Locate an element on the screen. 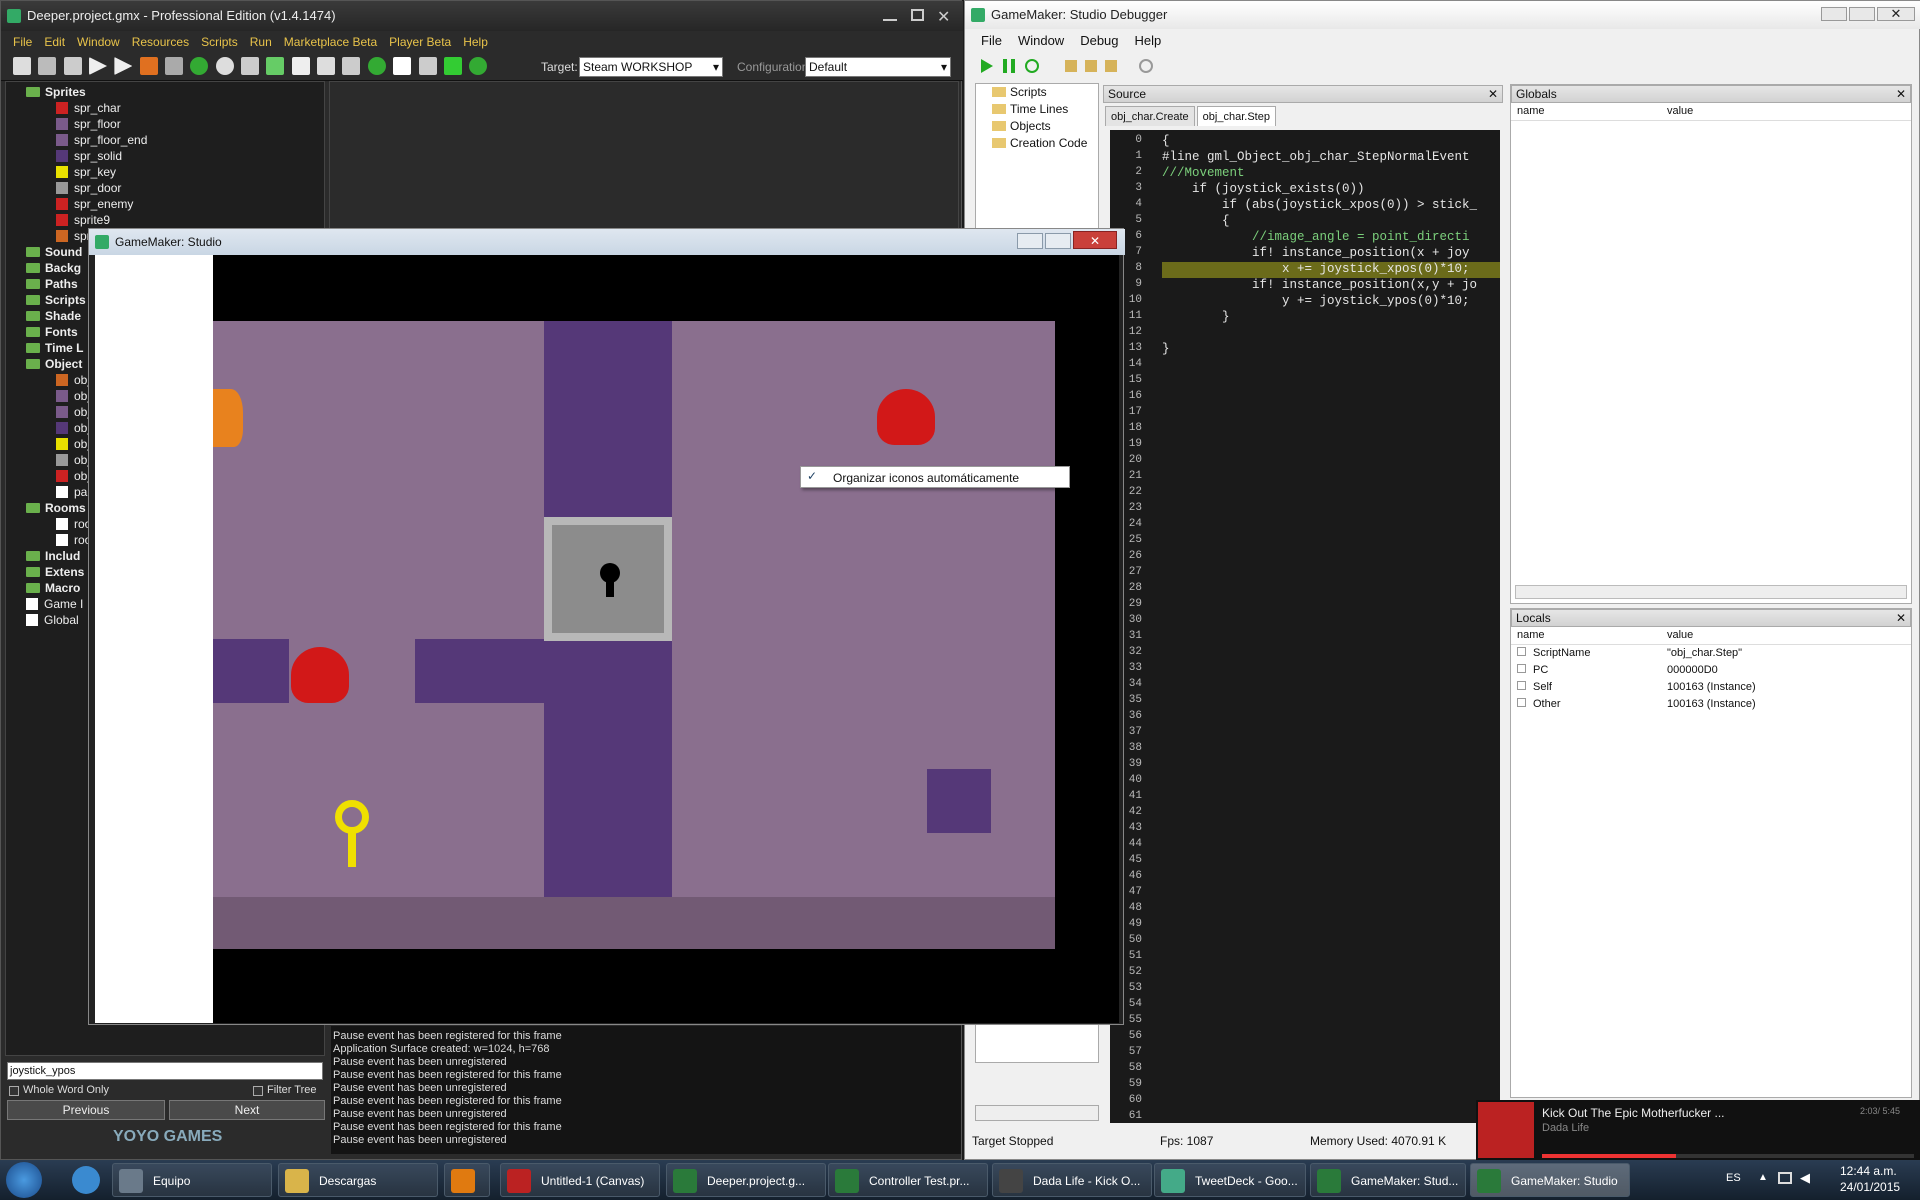 This screenshot has height=1200, width=1920. add-script-icon is located at coordinates (300, 66).